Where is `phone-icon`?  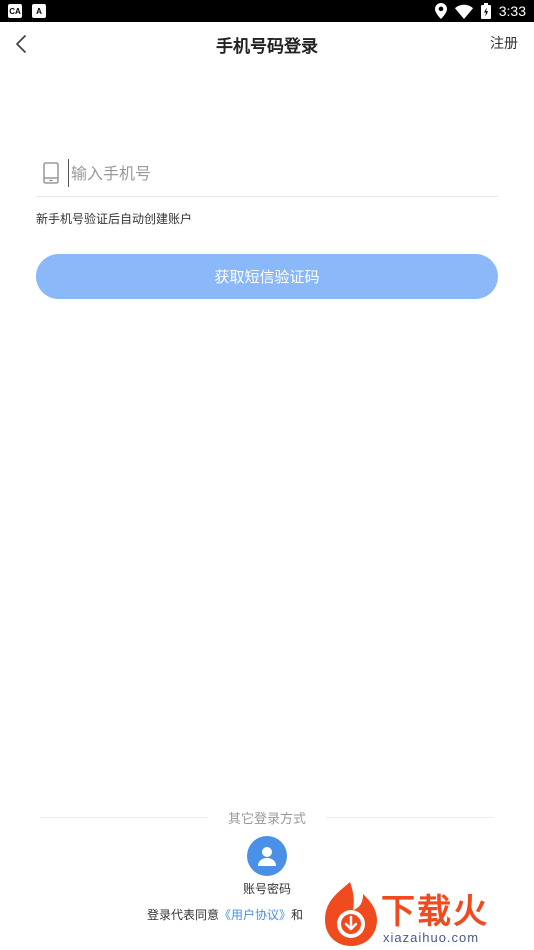
phone-icon is located at coordinates (51, 173).